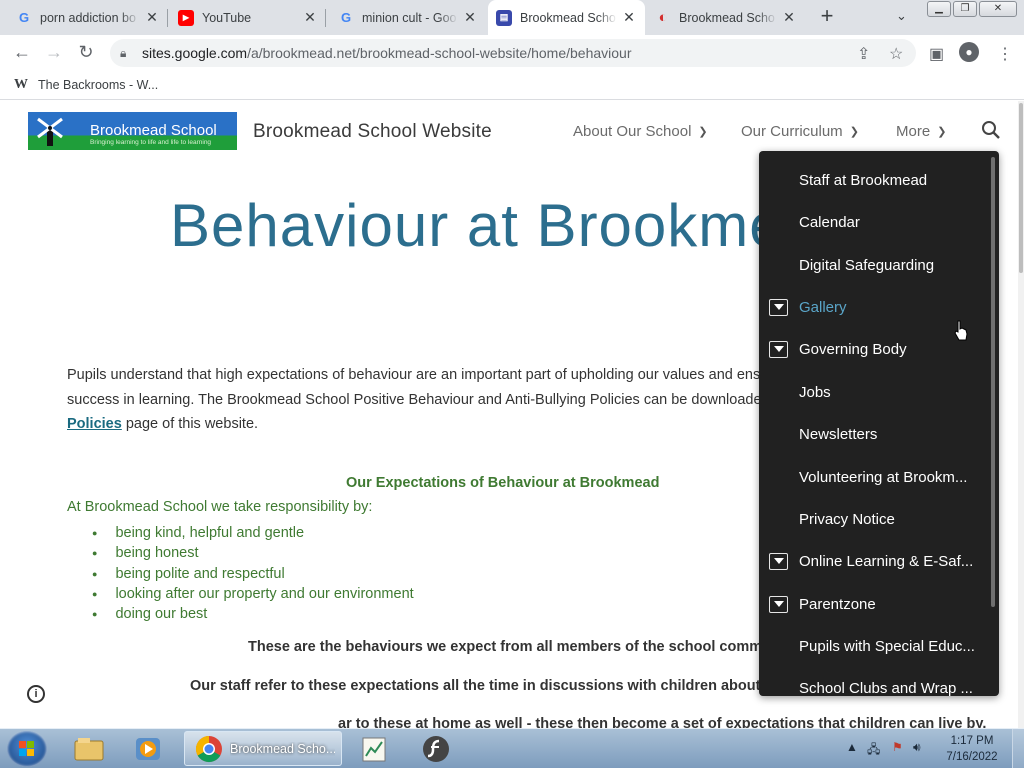 The width and height of the screenshot is (1024, 772). Describe the element at coordinates (972, 749) in the screenshot. I see `system-clock: 1:17 PM 7/16/2022` at that location.